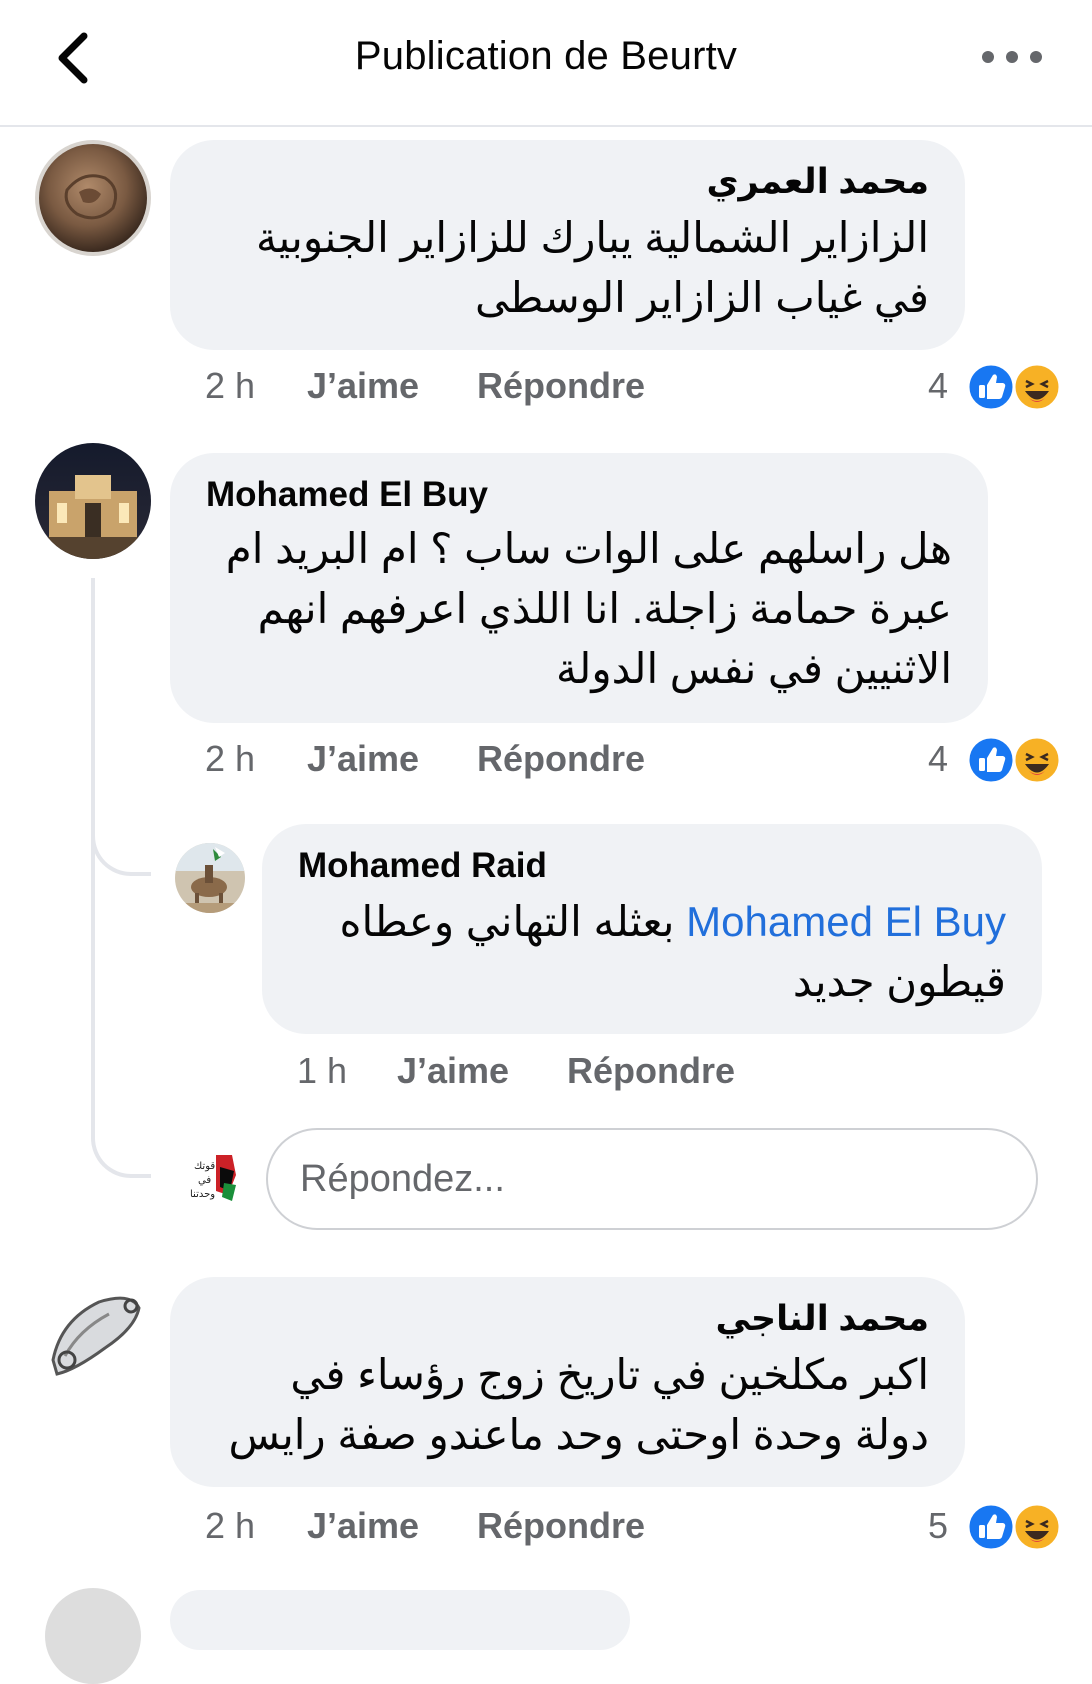  What do you see at coordinates (422, 866) in the screenshot?
I see `reply-author: Mohamed Raid` at bounding box center [422, 866].